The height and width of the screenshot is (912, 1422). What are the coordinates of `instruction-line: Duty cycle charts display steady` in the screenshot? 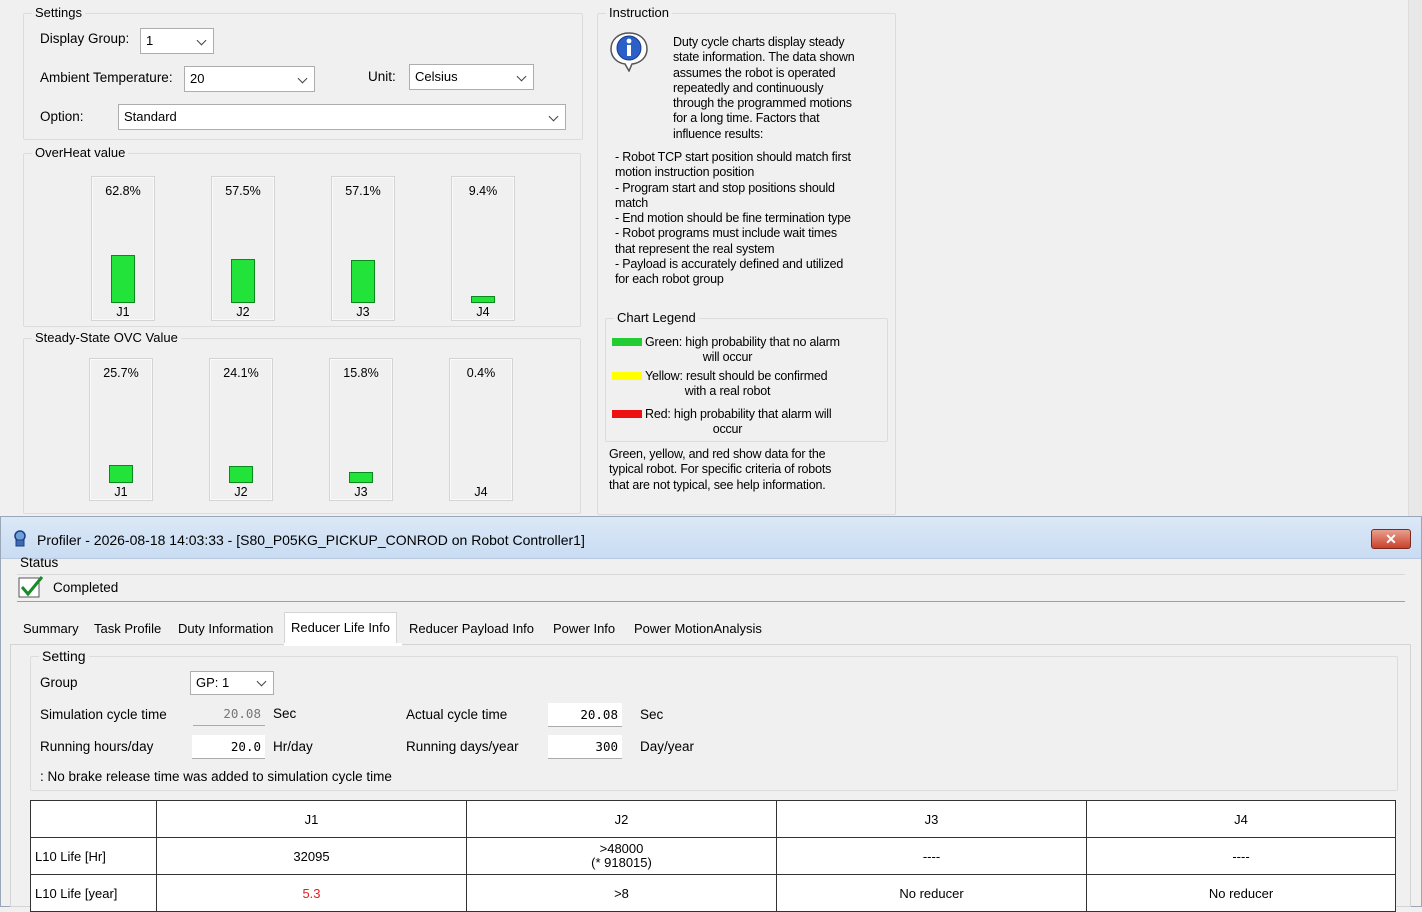 It's located at (759, 42).